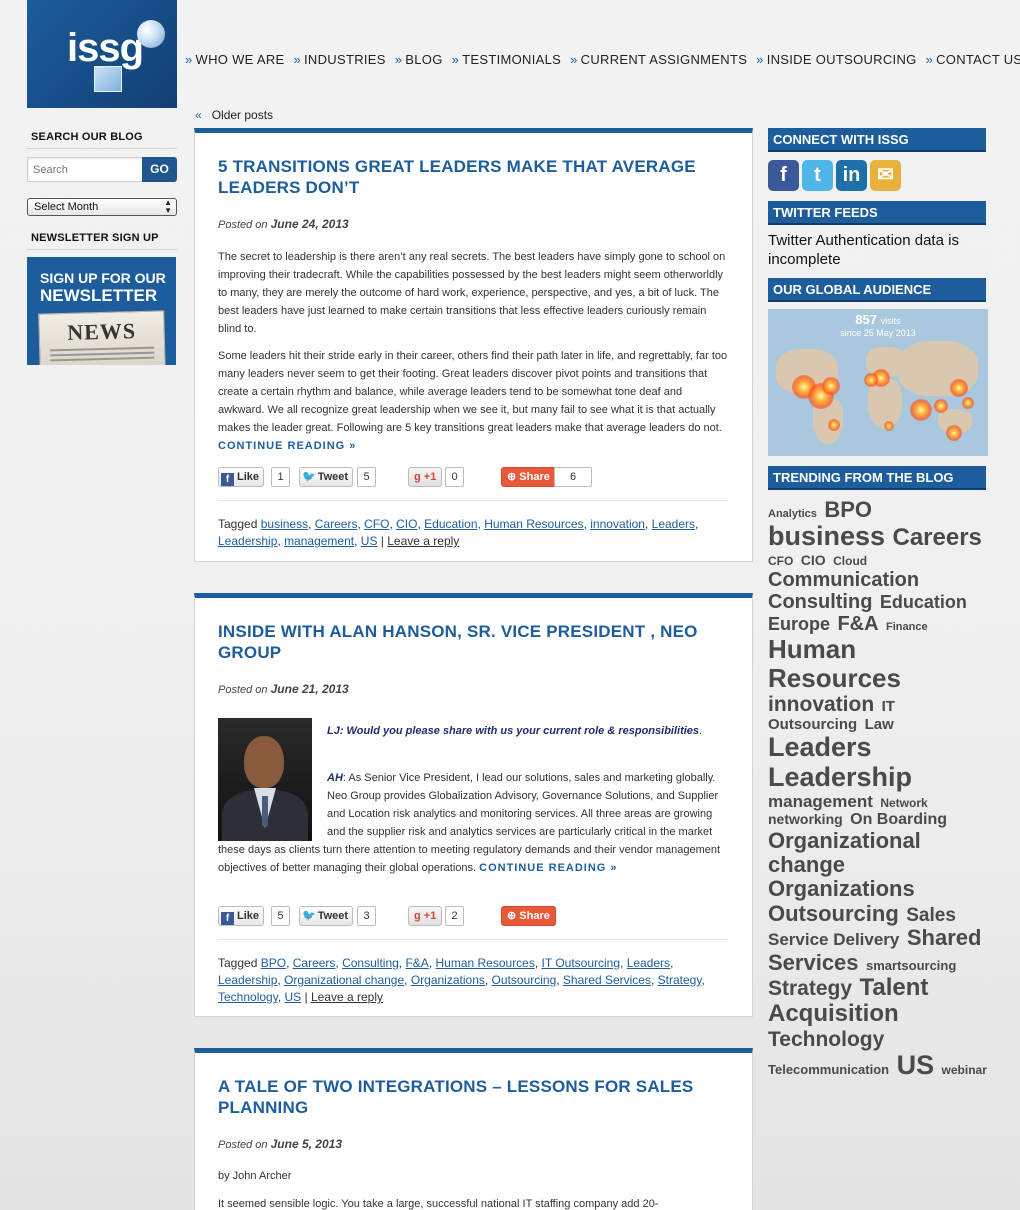 Image resolution: width=1020 pixels, height=1210 pixels. Describe the element at coordinates (238, 524) in the screenshot. I see `tagged-label: Tagged` at that location.